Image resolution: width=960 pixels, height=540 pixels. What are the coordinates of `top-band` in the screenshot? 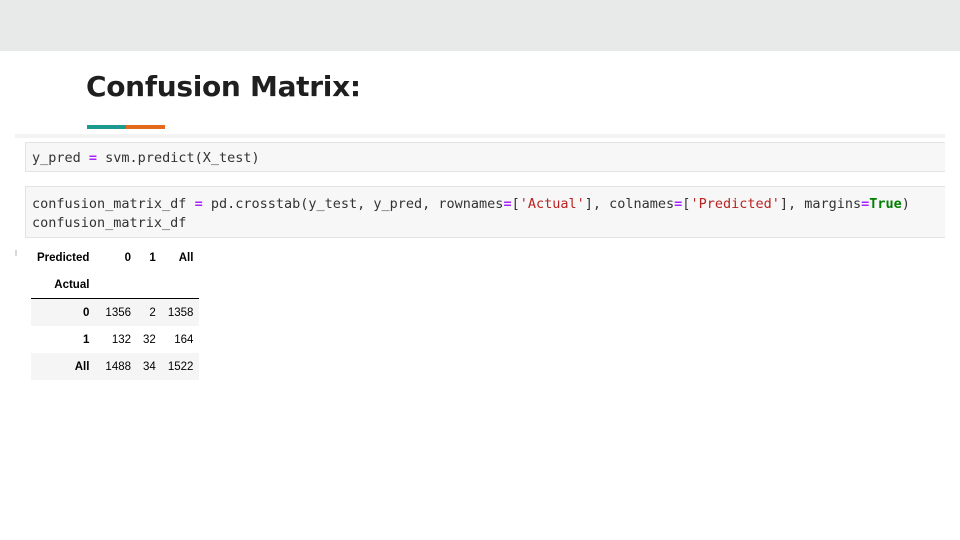 It's located at (480, 25).